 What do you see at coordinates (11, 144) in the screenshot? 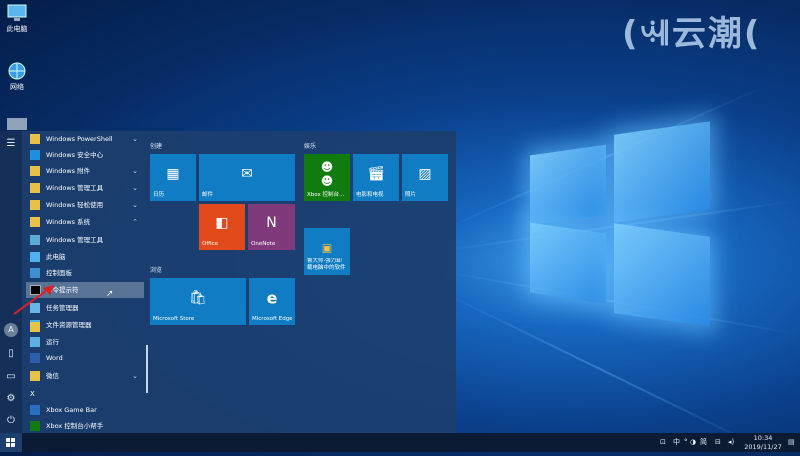
I see `hamburger-icon: ☰` at bounding box center [11, 144].